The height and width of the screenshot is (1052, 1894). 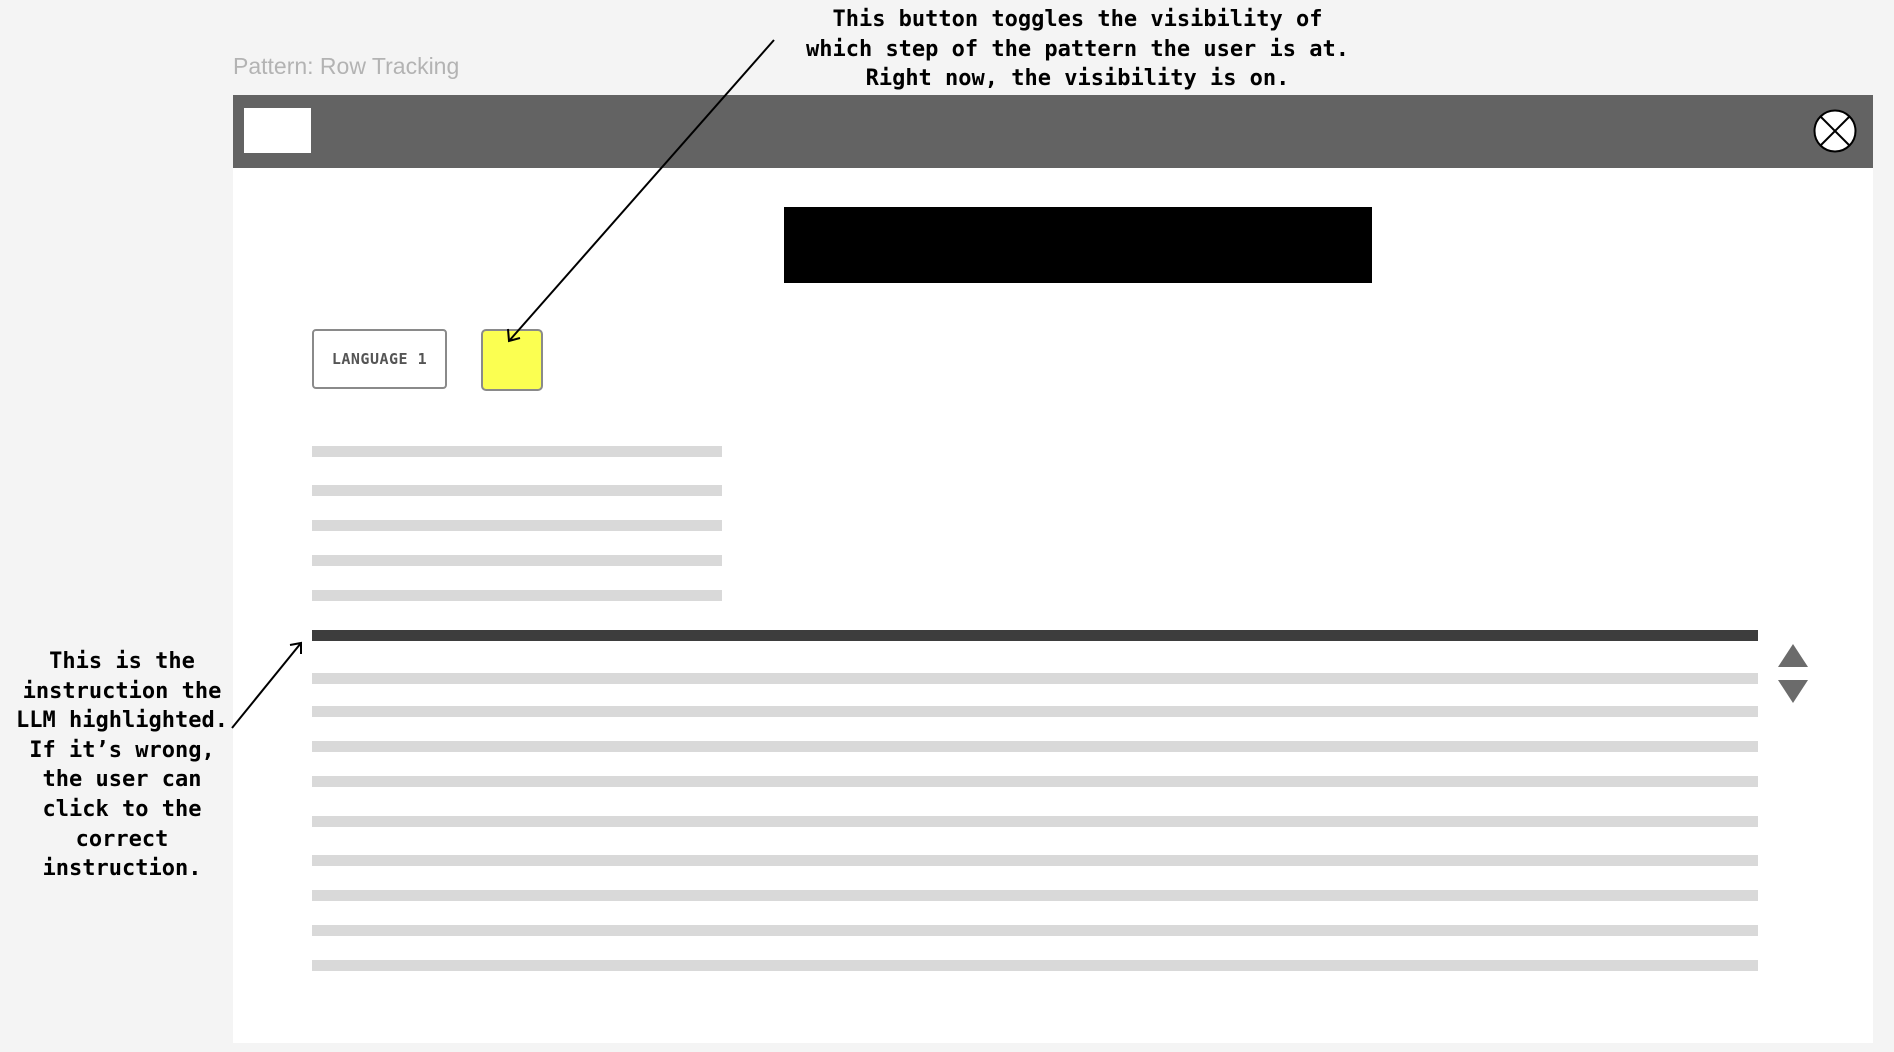 What do you see at coordinates (1793, 655) in the screenshot?
I see `triangle-up-icon` at bounding box center [1793, 655].